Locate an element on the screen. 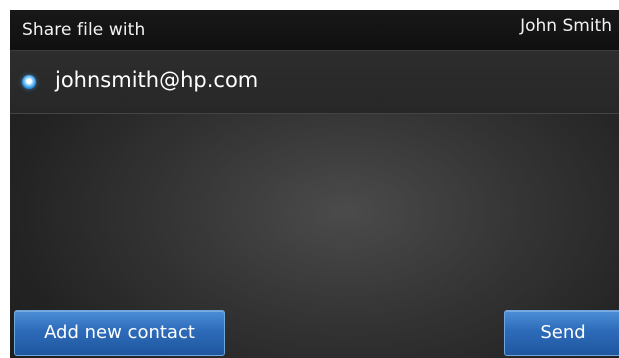  radio-selected-icon is located at coordinates (29, 82).